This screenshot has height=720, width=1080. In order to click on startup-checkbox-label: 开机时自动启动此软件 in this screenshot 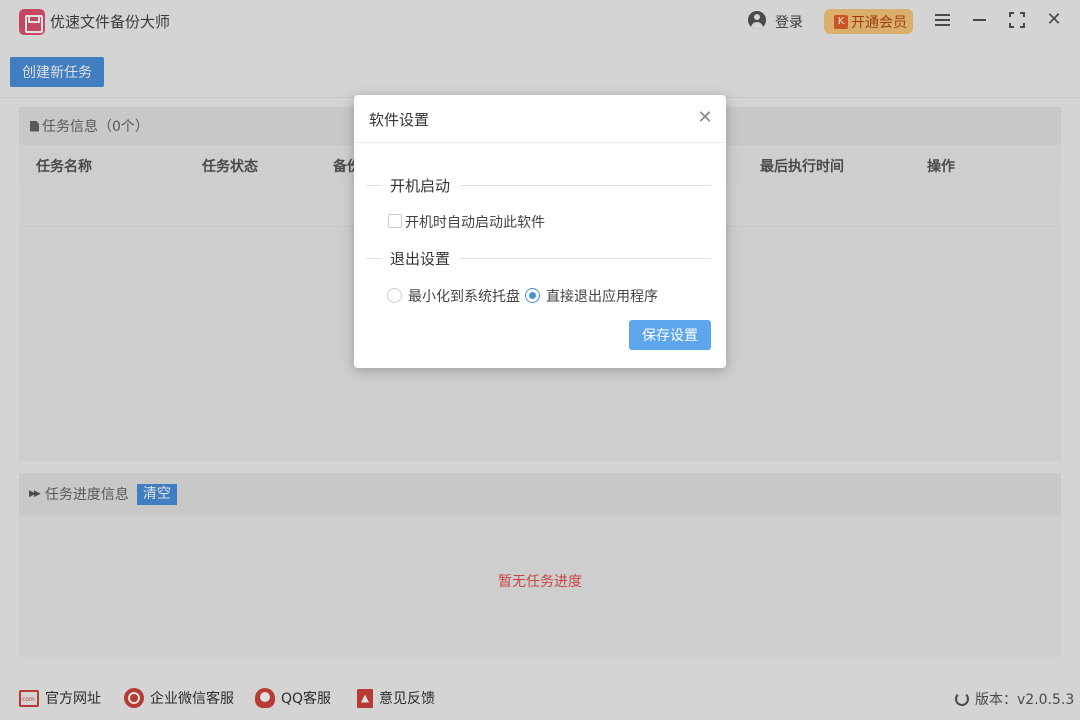, I will do `click(475, 222)`.